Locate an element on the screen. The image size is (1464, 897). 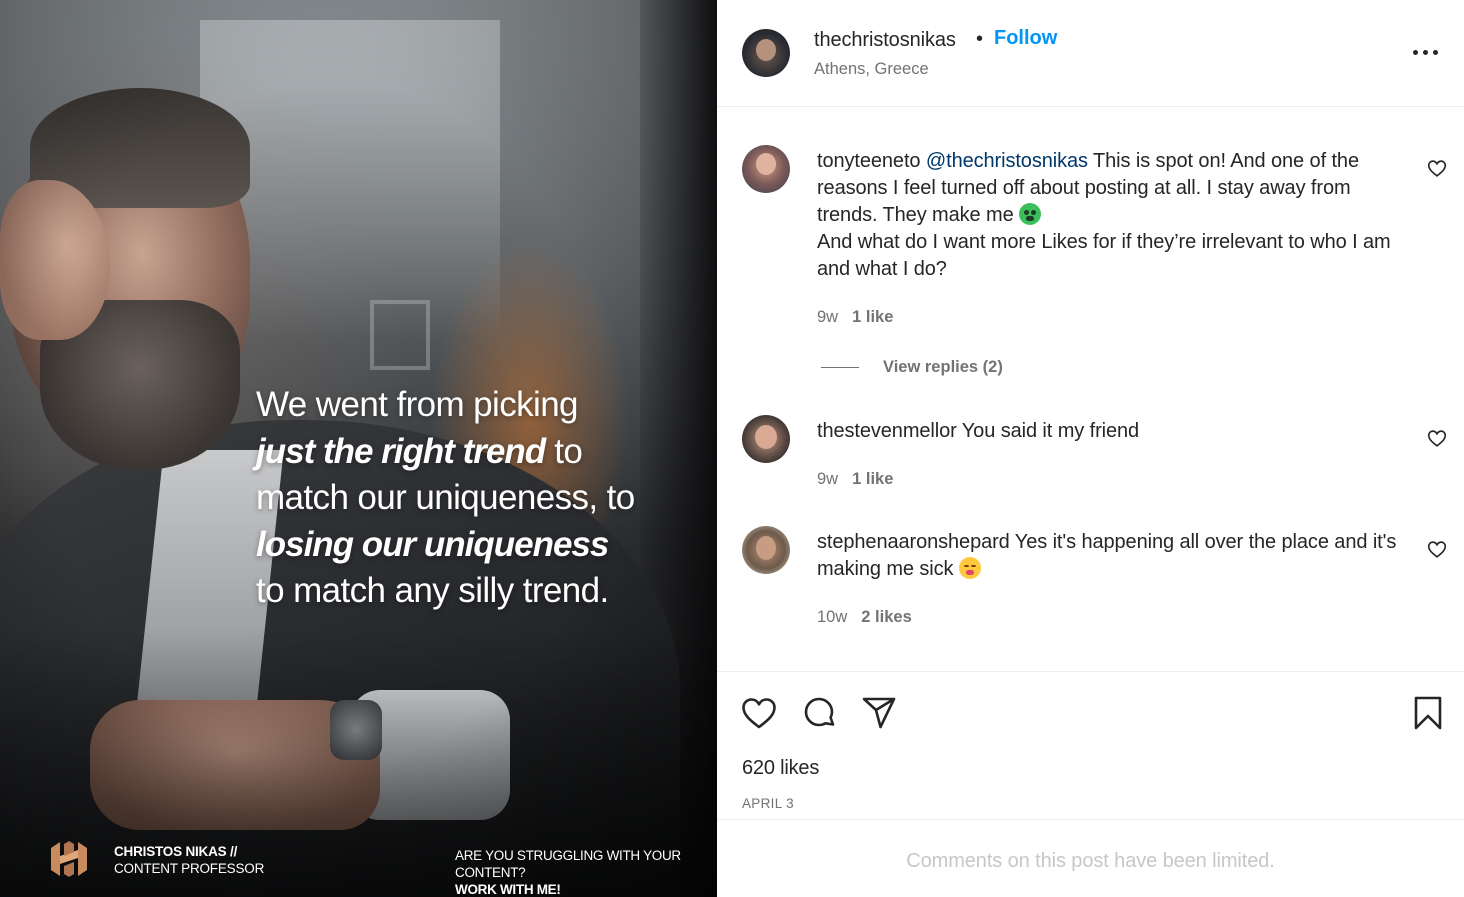
likes-count: 620 likes is located at coordinates (780, 768).